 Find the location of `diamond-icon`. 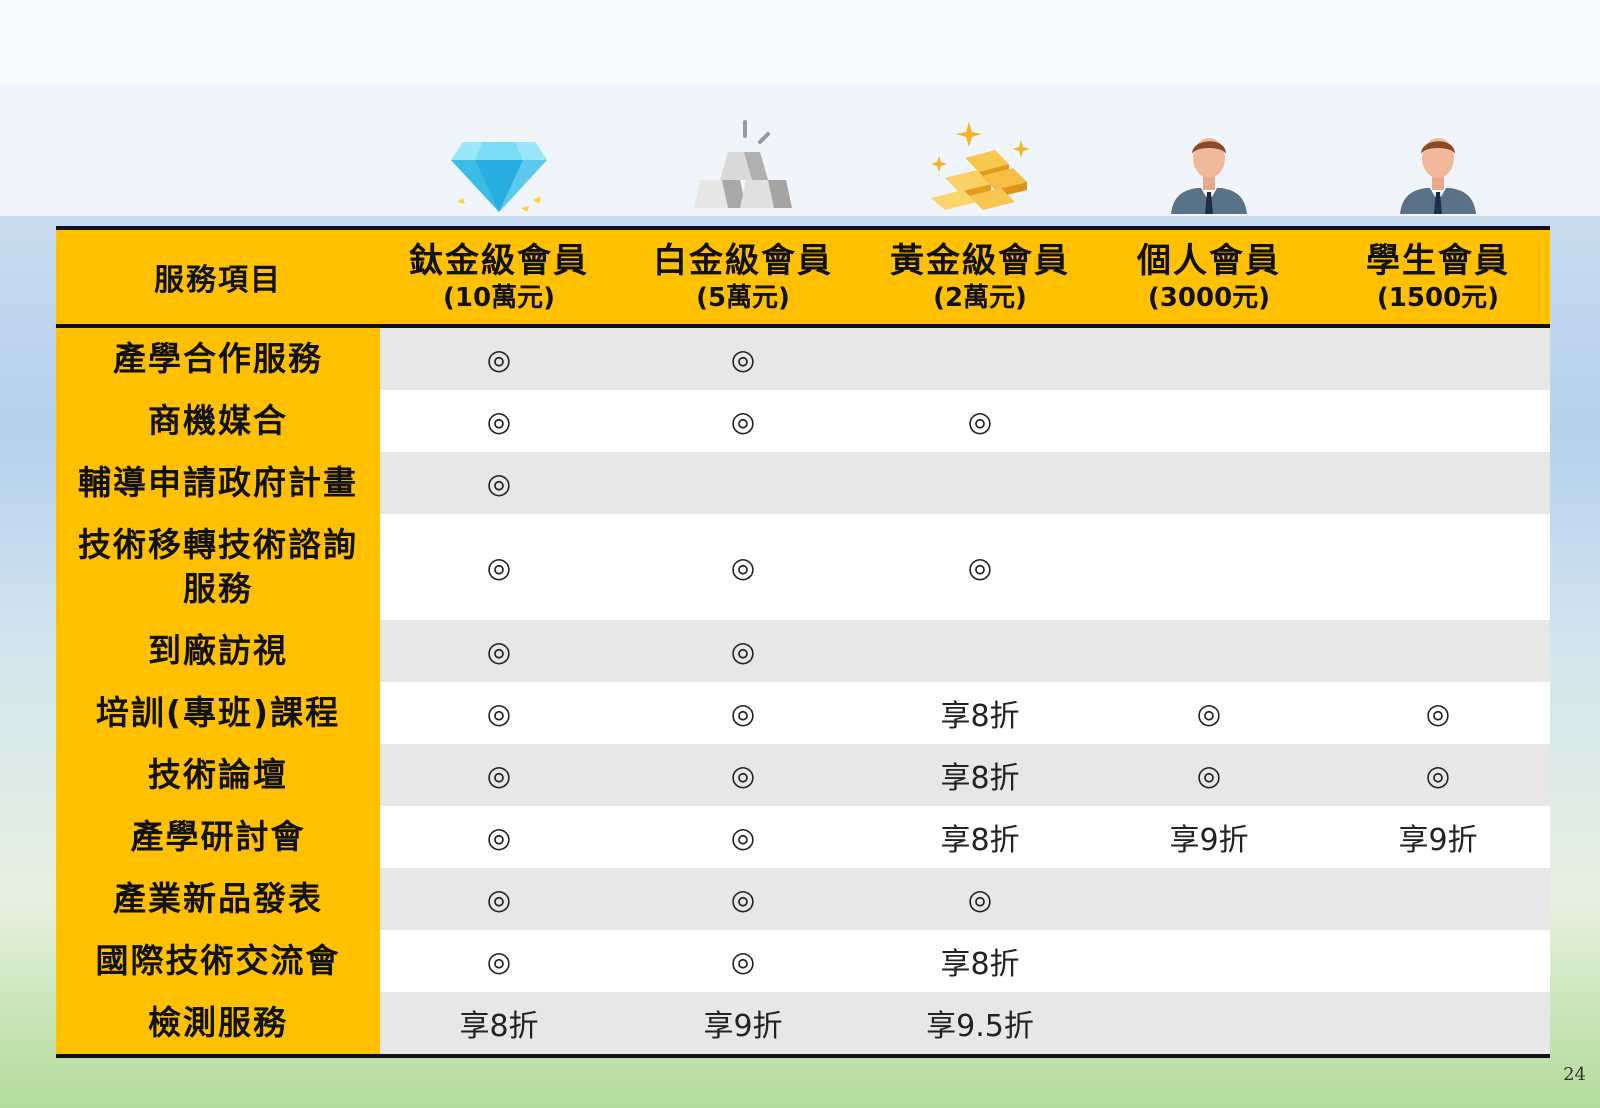

diamond-icon is located at coordinates (499, 166).